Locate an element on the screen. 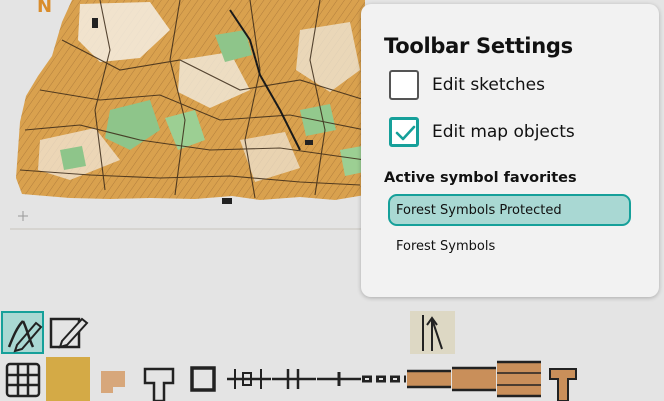 This screenshot has width=664, height=401. double-tick-line-symbol is located at coordinates (294, 379).